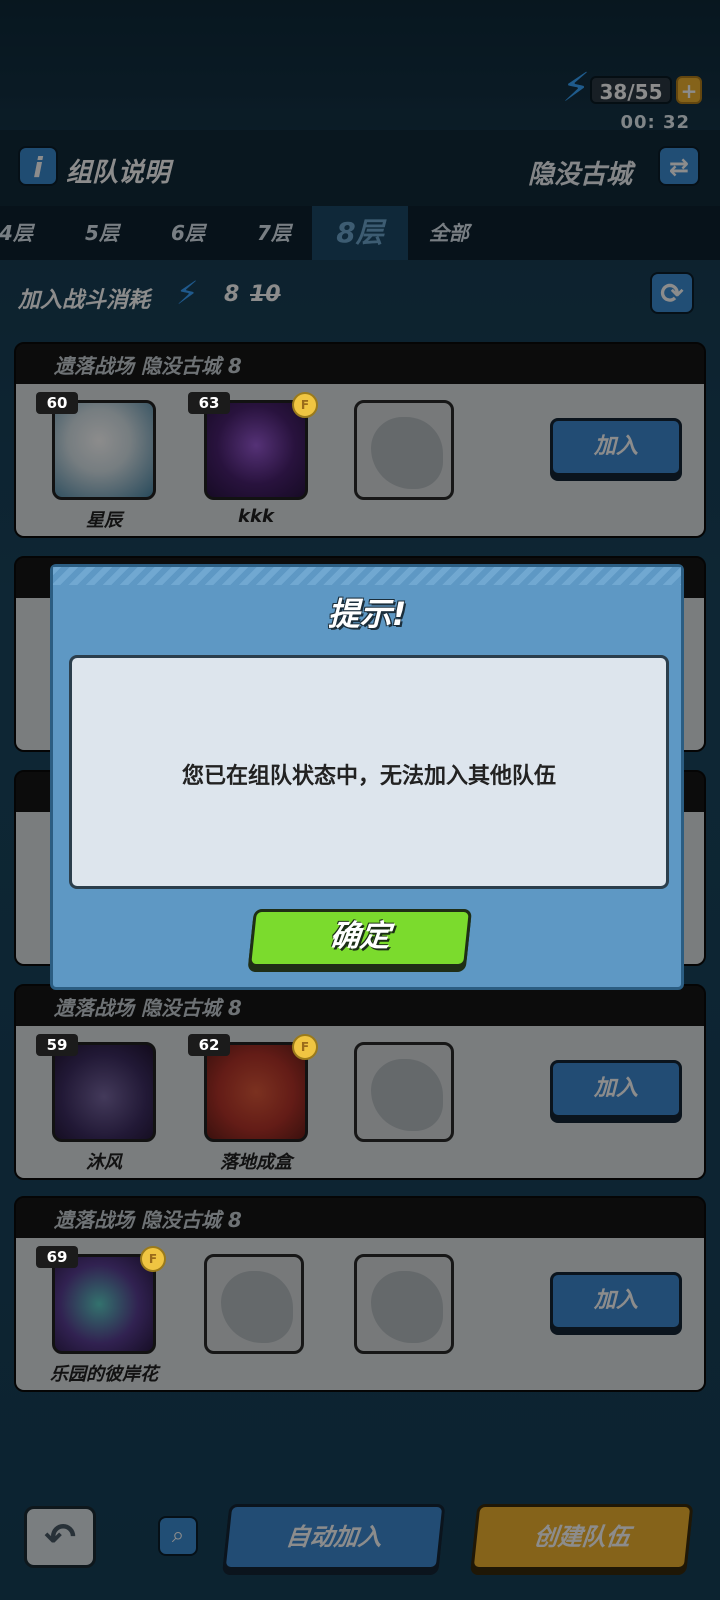  What do you see at coordinates (209, 403) in the screenshot?
I see `member-level: 63` at bounding box center [209, 403].